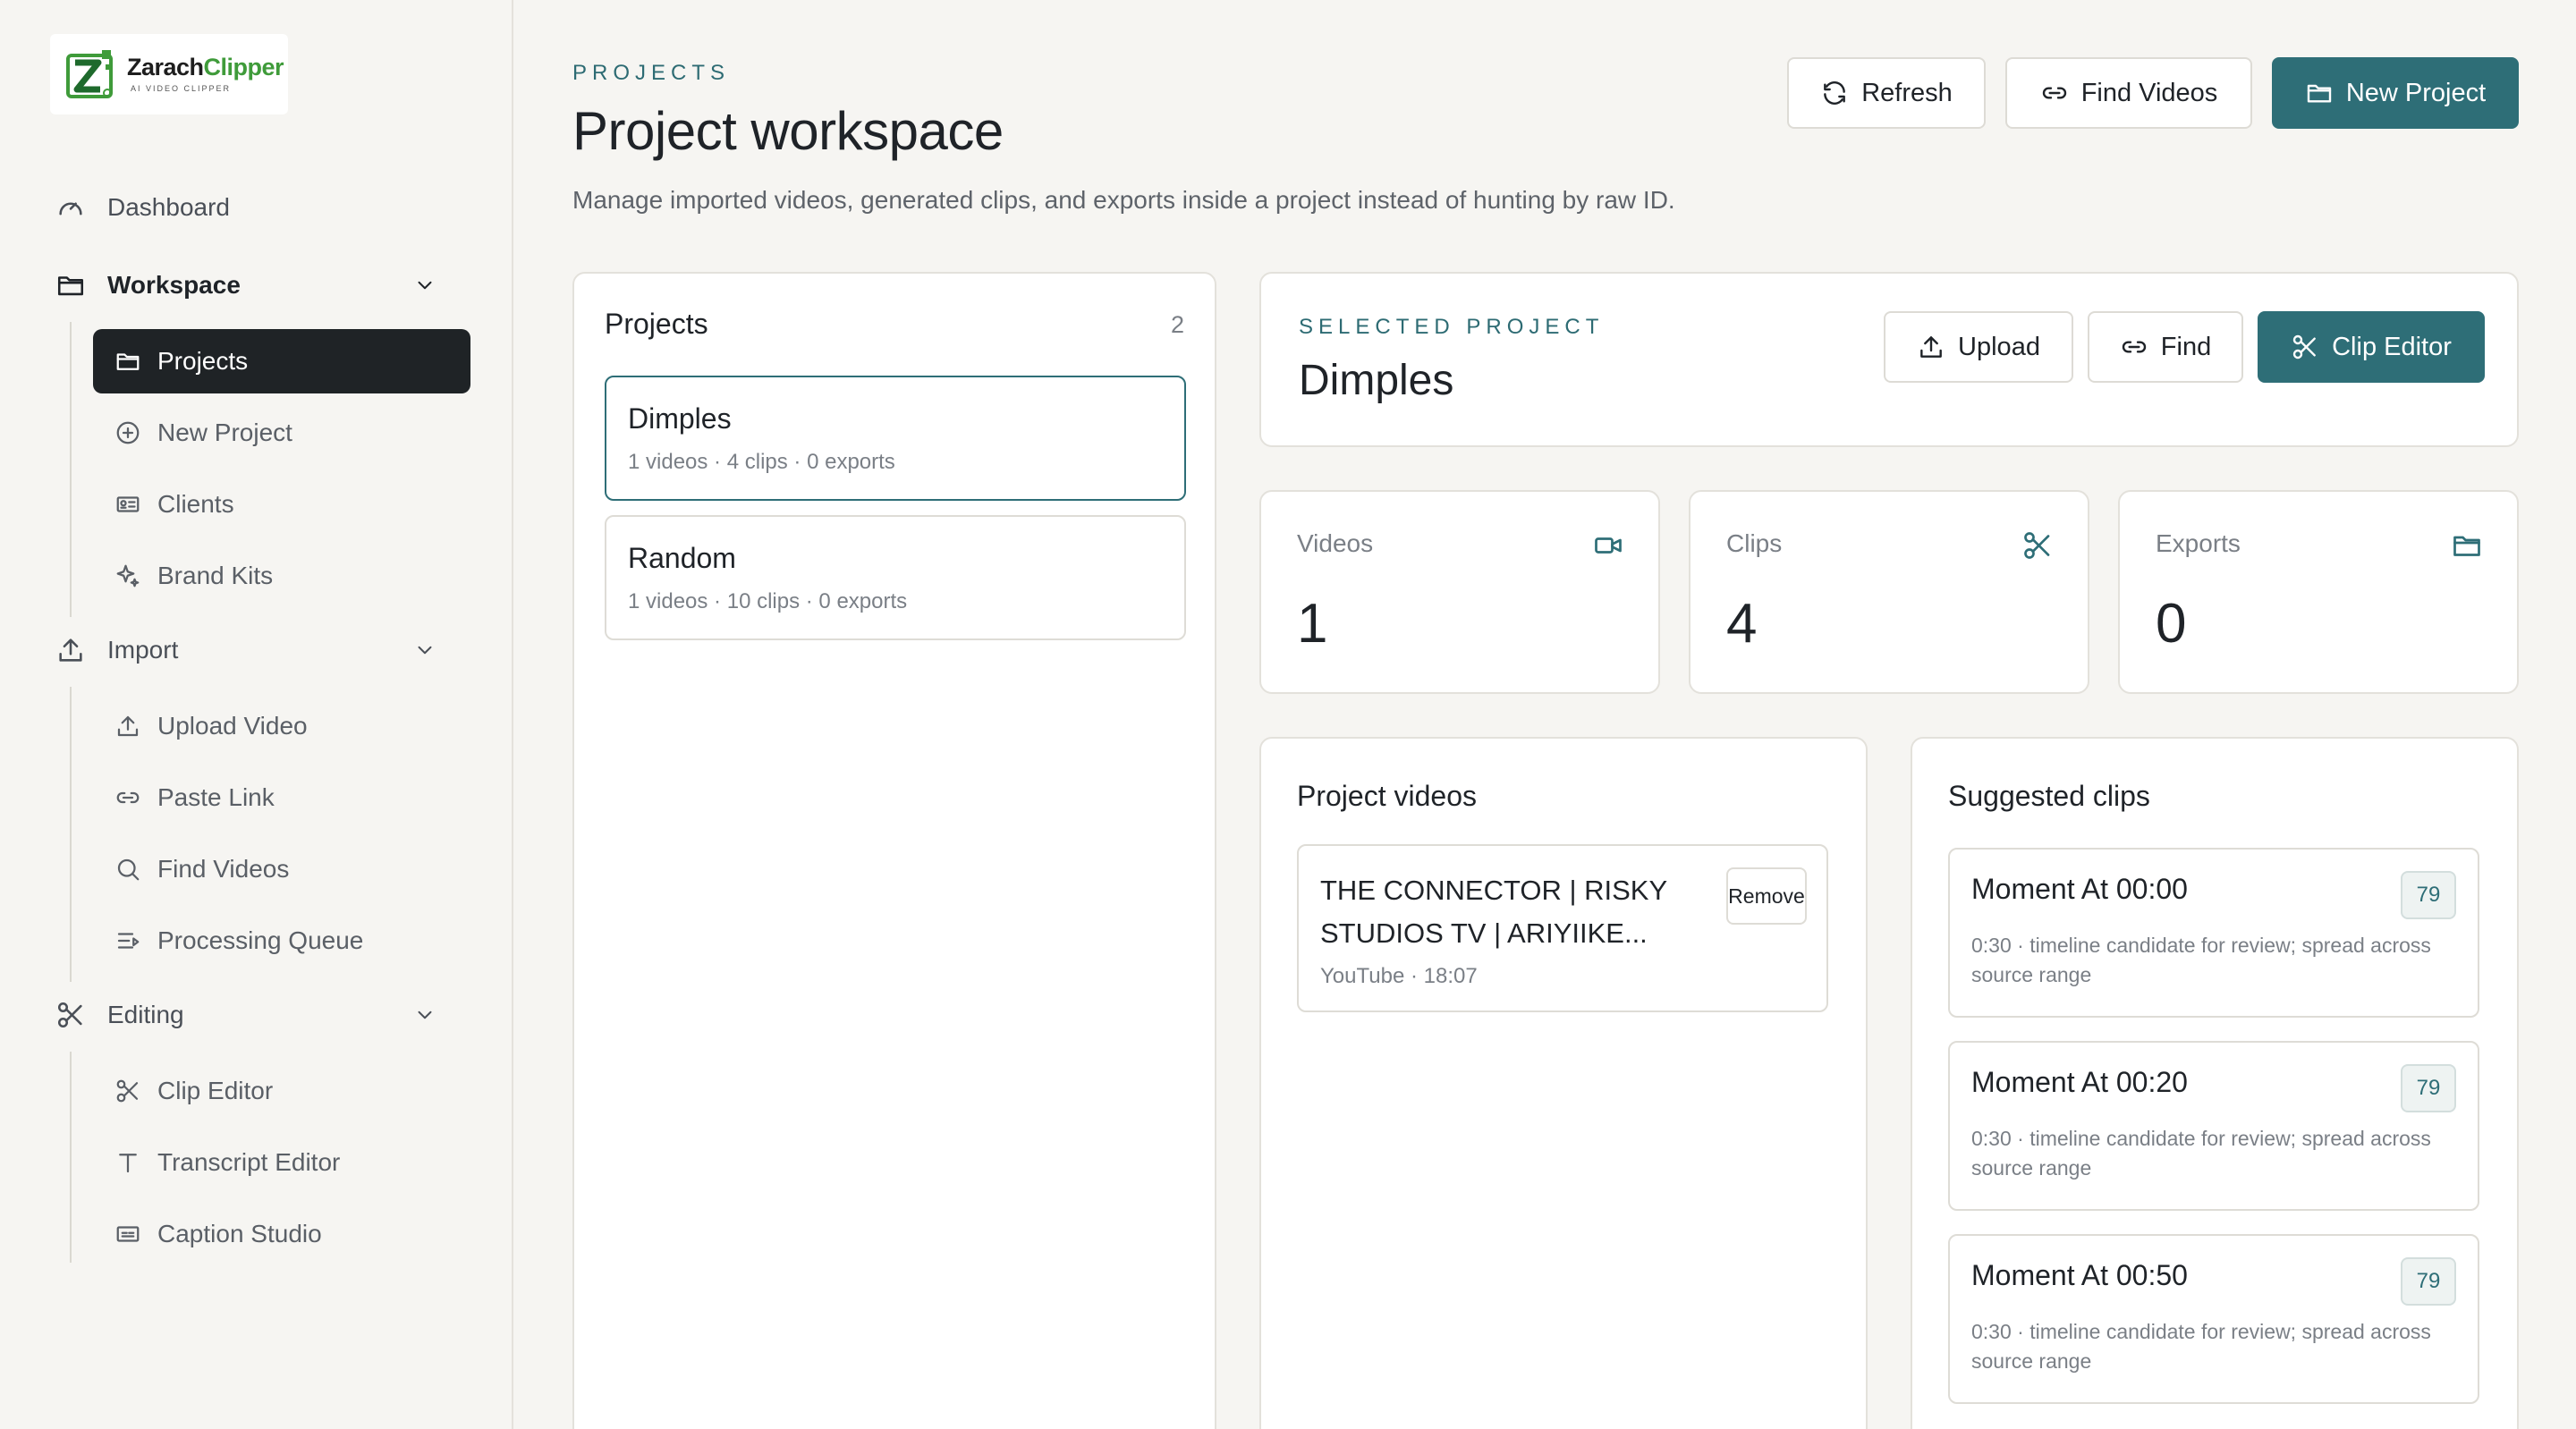  What do you see at coordinates (2171, 624) in the screenshot?
I see `stat-value-exports: 0` at bounding box center [2171, 624].